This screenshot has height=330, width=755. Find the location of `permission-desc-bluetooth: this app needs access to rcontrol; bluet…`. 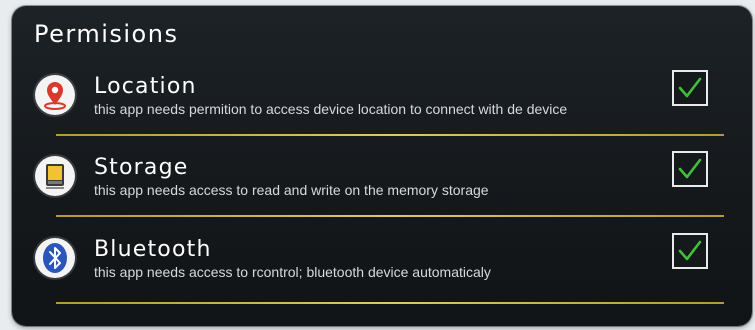

permission-desc-bluetooth: this app needs access to rcontrol; bluet… is located at coordinates (292, 272).